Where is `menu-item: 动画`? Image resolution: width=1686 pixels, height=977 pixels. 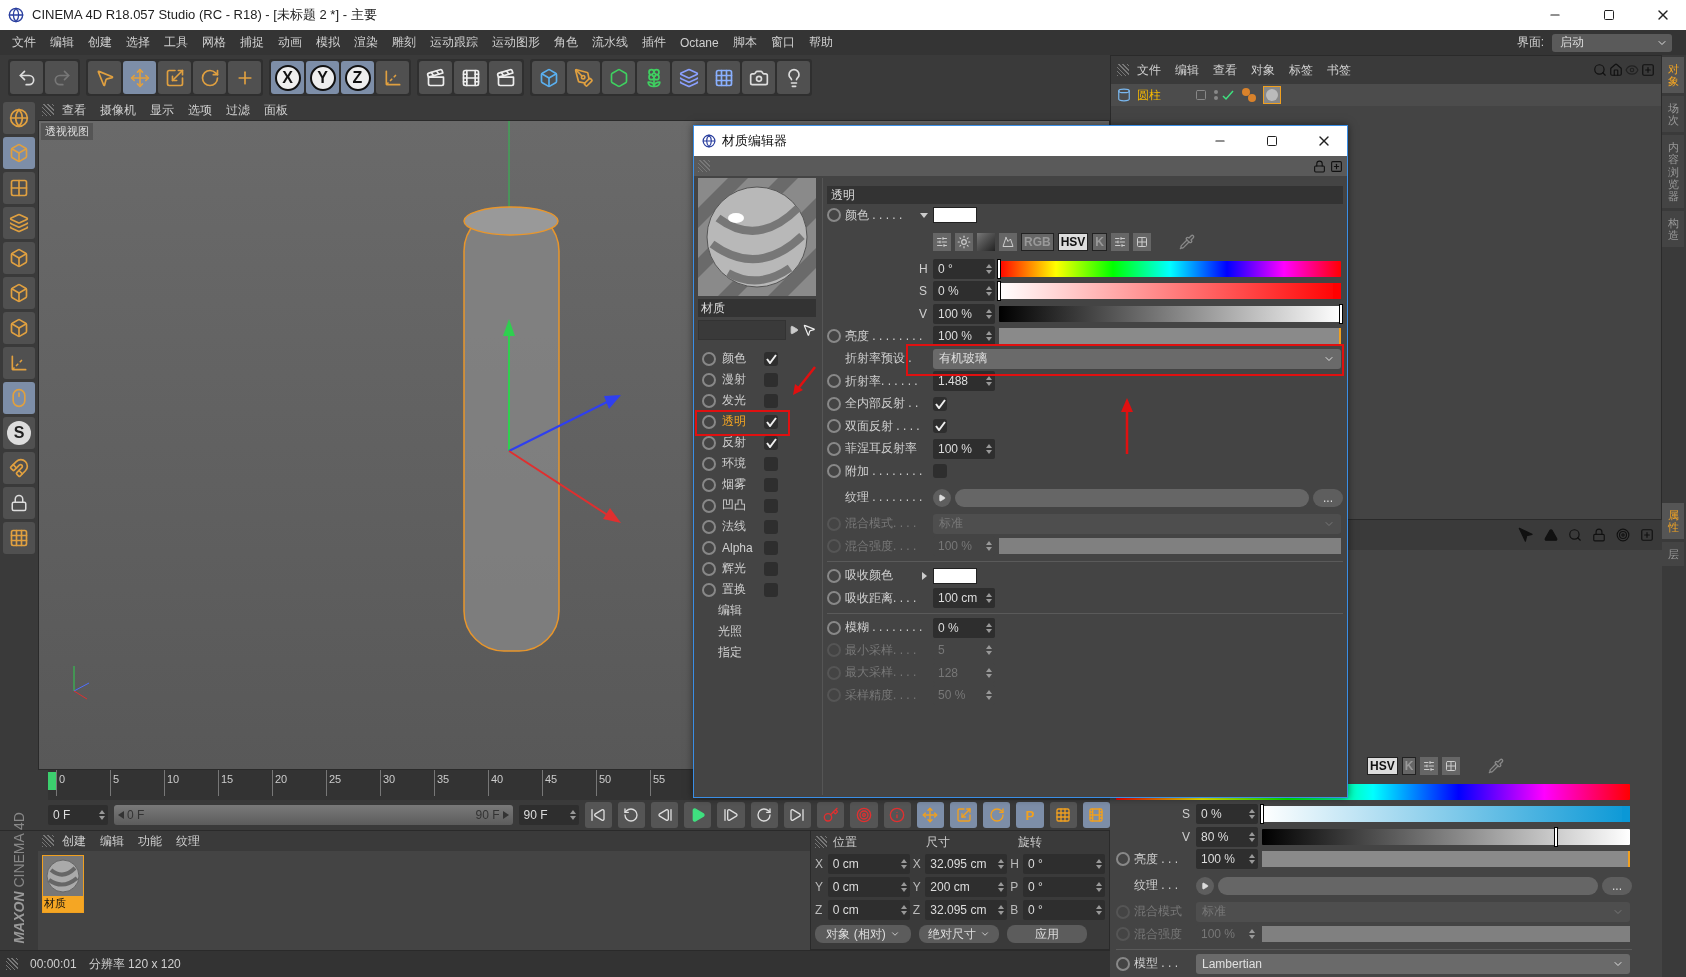 menu-item: 动画 is located at coordinates (290, 42).